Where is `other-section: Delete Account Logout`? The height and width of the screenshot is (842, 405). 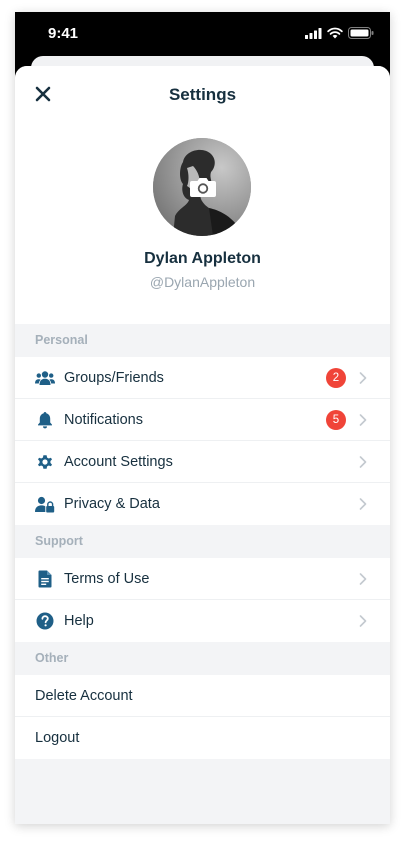
other-section: Delete Account Logout is located at coordinates (202, 717).